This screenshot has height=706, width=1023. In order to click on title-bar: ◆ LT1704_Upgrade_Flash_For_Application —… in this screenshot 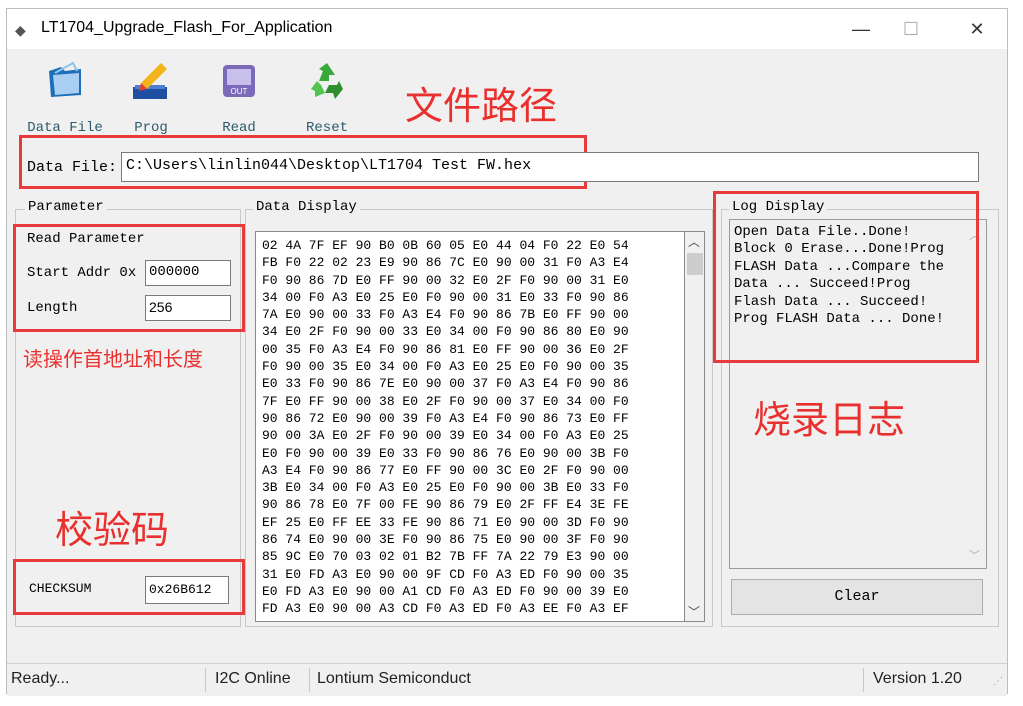, I will do `click(507, 29)`.